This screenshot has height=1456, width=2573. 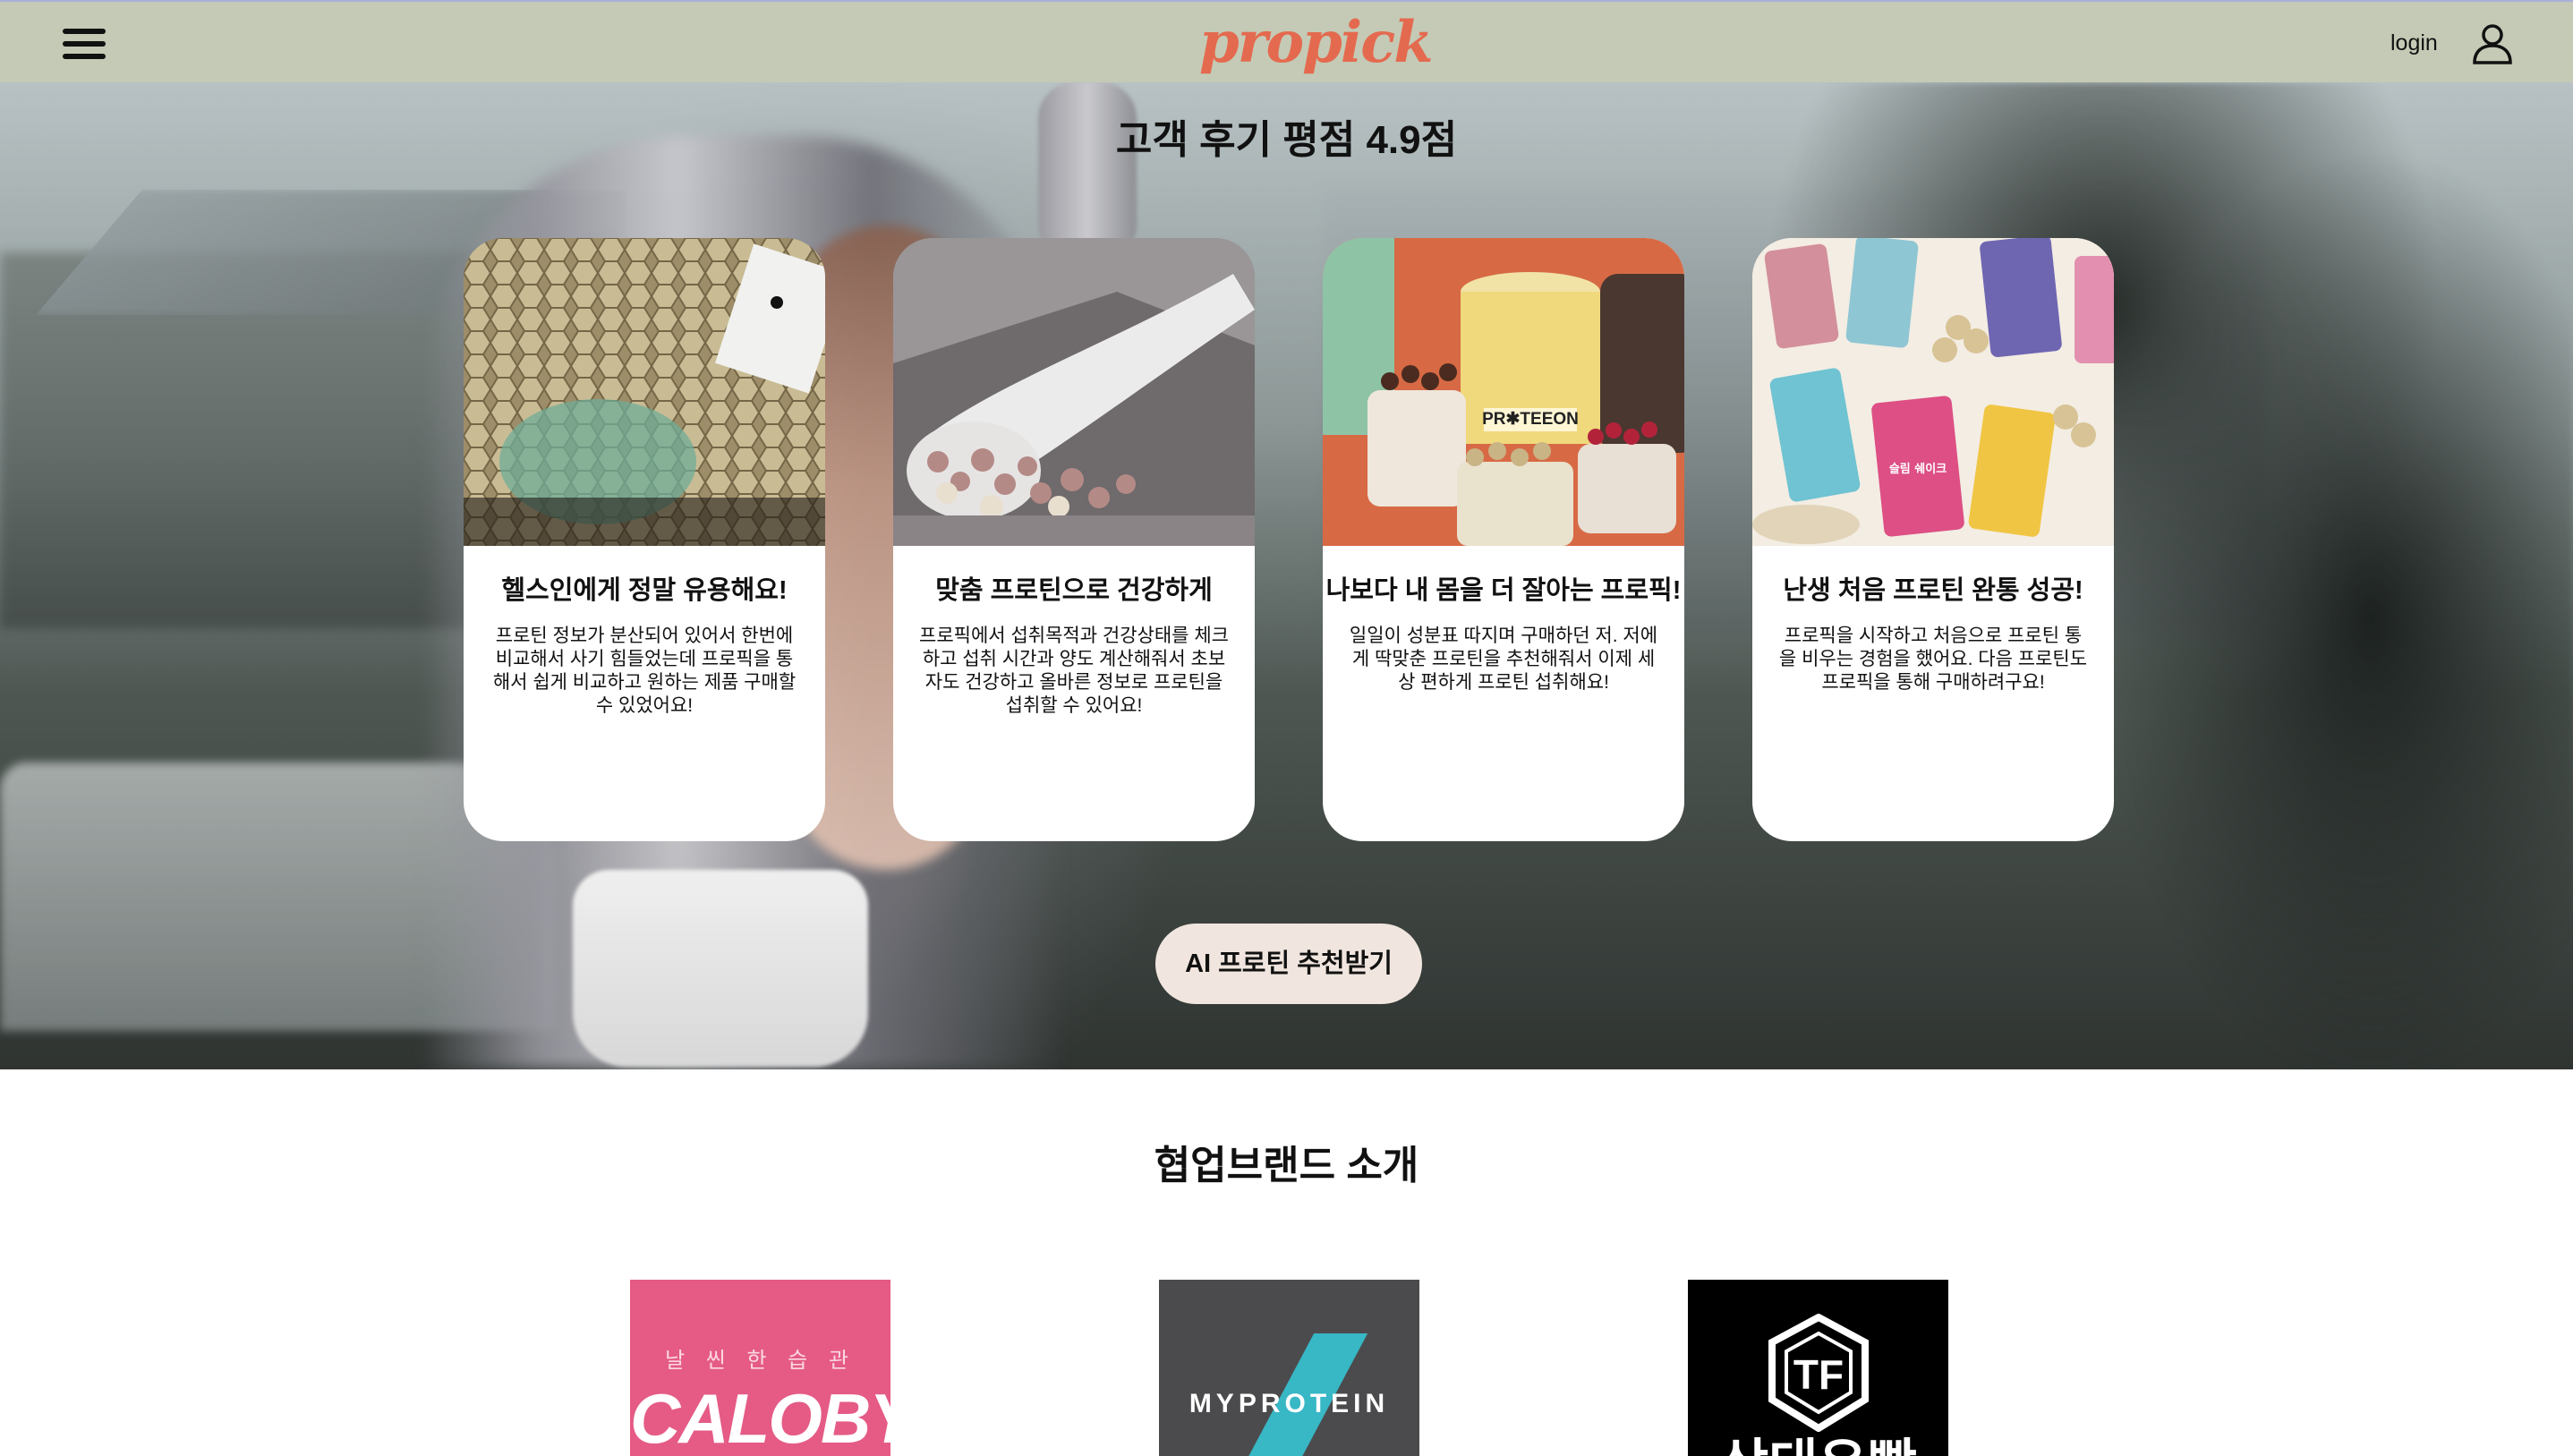 What do you see at coordinates (1288, 964) in the screenshot?
I see `ai-recommend-button: AI 프로틴 추천받기` at bounding box center [1288, 964].